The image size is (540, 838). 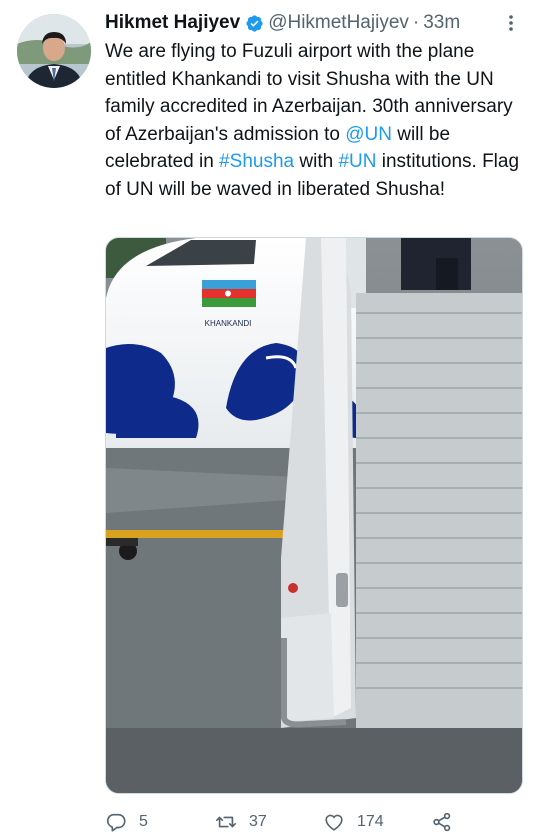 I want to click on reply-button: 5, so click(x=126, y=822).